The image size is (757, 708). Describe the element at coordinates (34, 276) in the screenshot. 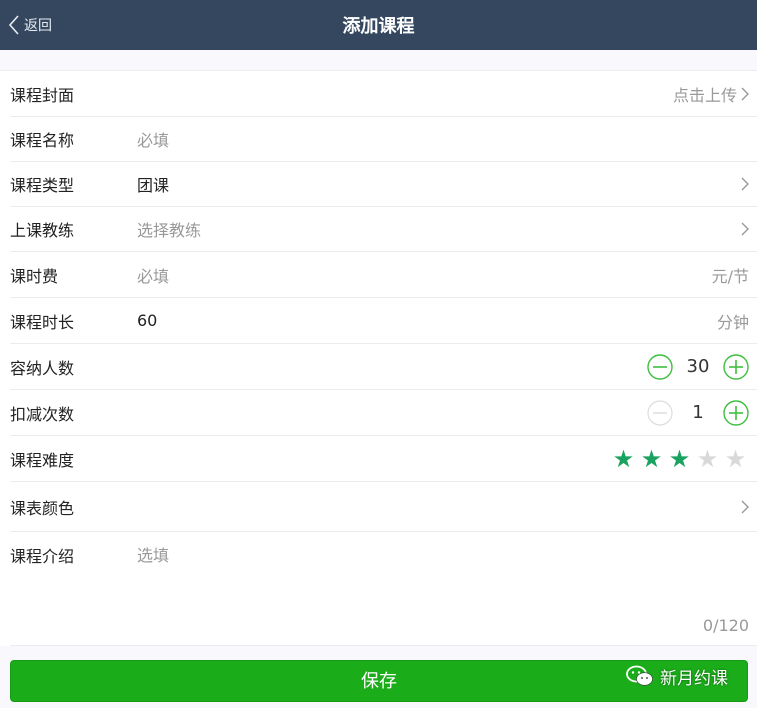

I see `fee-label: 课时费` at that location.